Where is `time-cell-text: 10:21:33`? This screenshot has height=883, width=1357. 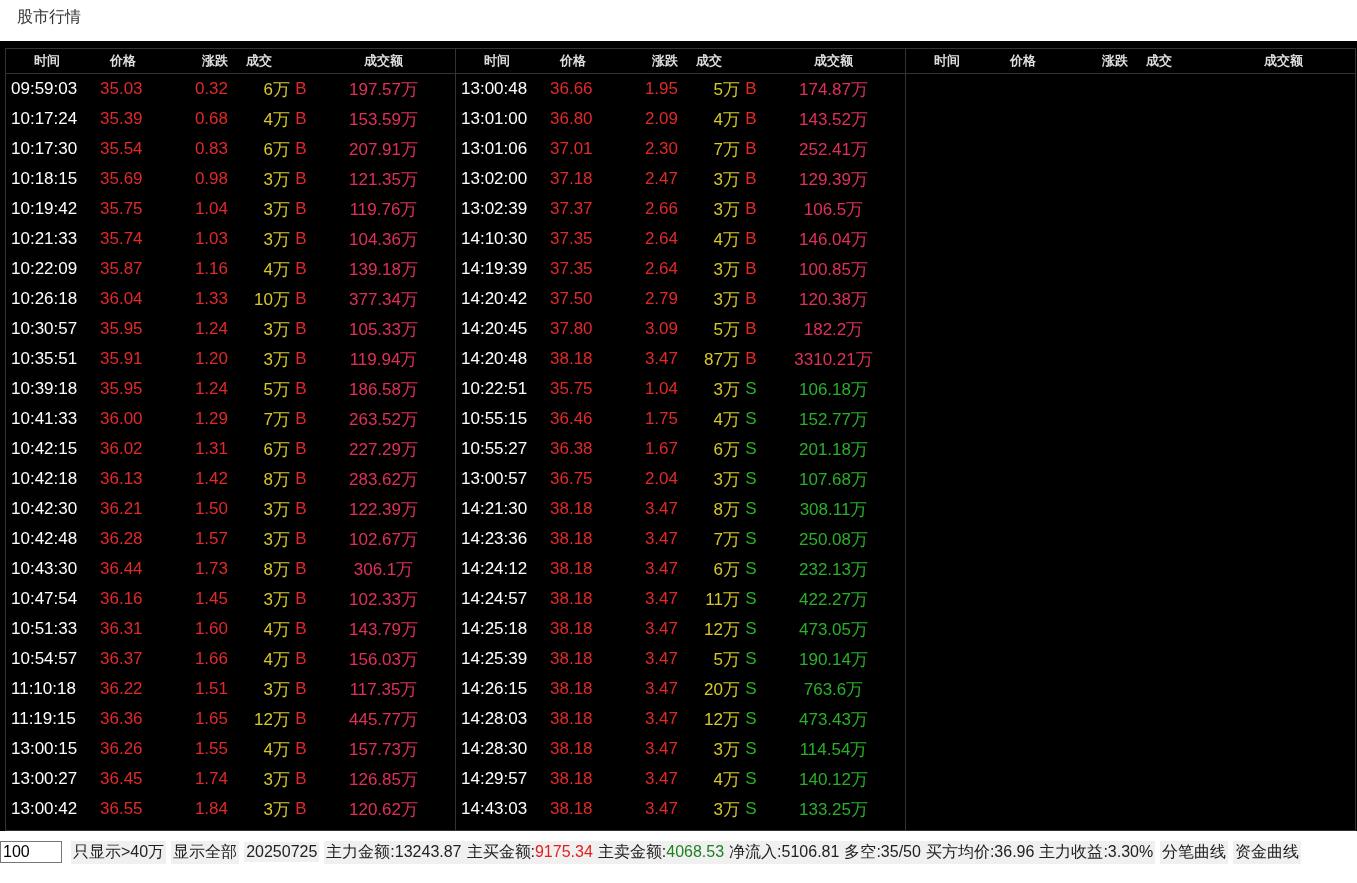
time-cell-text: 10:21:33 is located at coordinates (44, 239).